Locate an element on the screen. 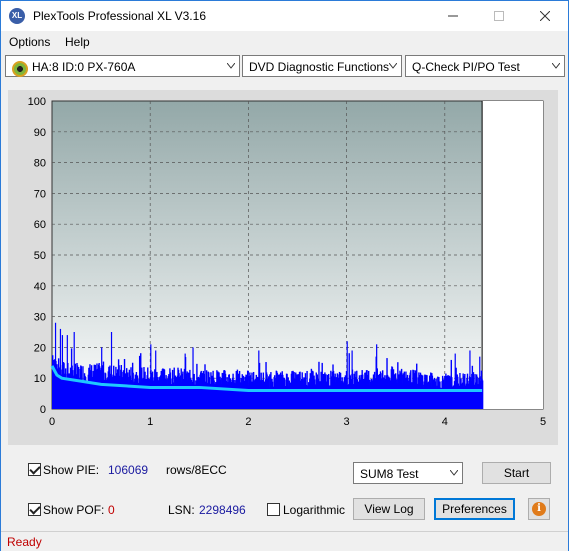  status-bar: Ready is located at coordinates (284, 541).